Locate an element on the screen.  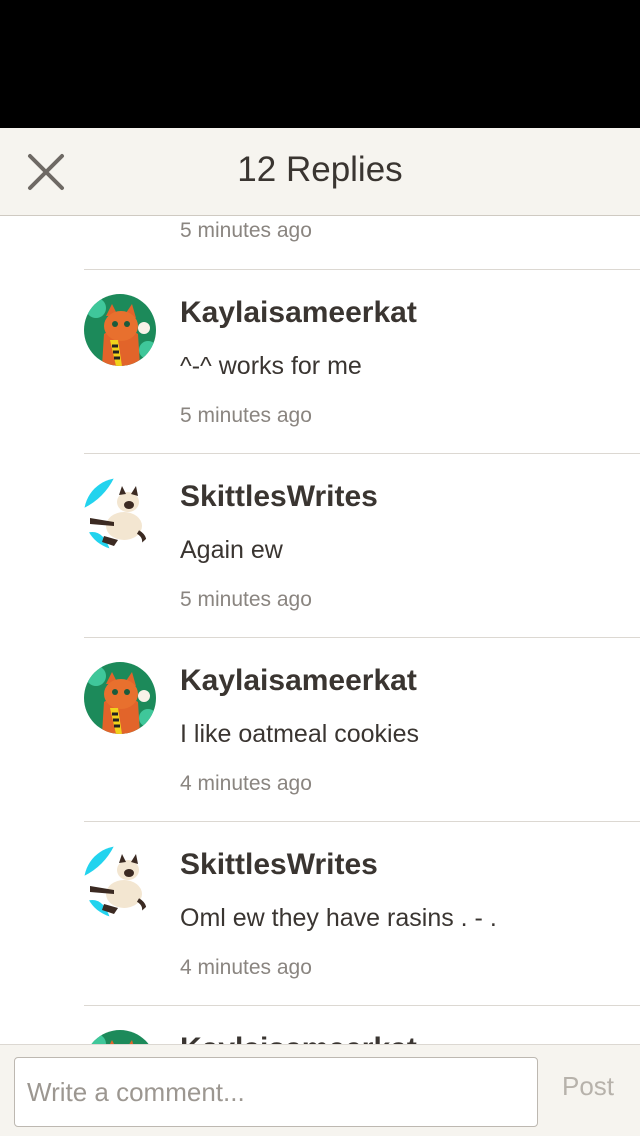
comment-text: I like oatmeal cookies is located at coordinates (300, 734).